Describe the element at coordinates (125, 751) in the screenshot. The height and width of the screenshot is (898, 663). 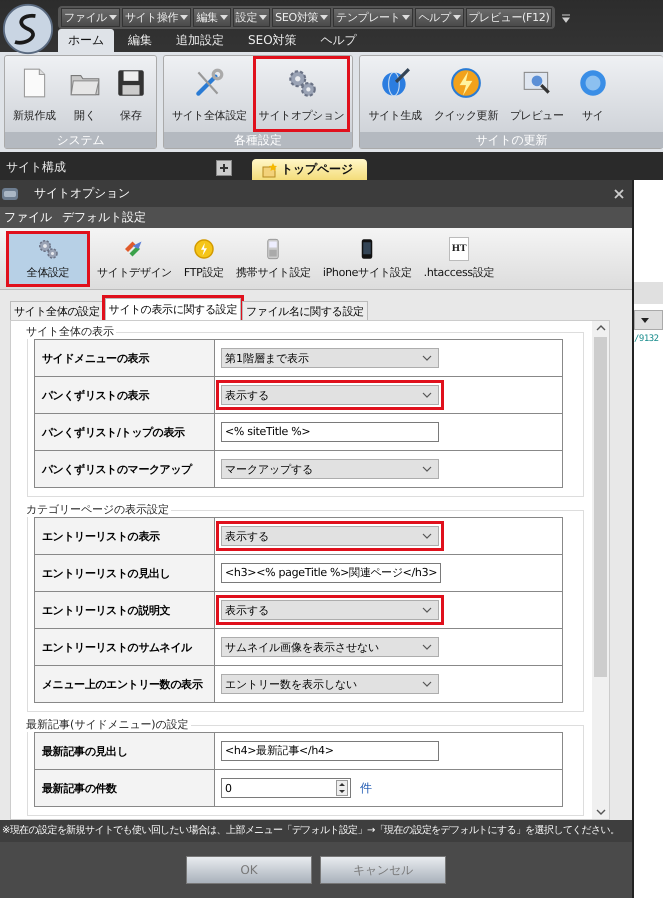
I see `field-label: 最新記事の見出し` at that location.